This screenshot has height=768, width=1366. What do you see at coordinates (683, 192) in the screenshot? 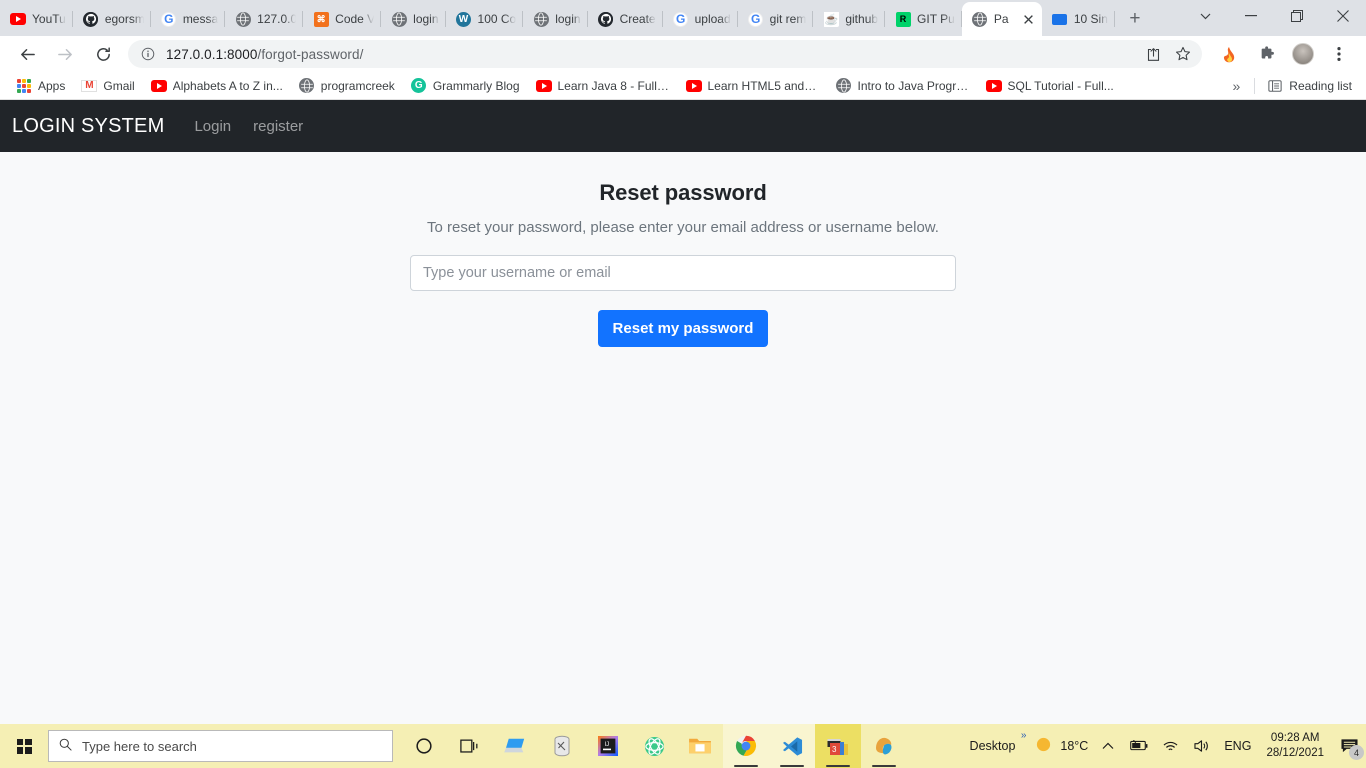
I see `page-title: Reset password` at bounding box center [683, 192].